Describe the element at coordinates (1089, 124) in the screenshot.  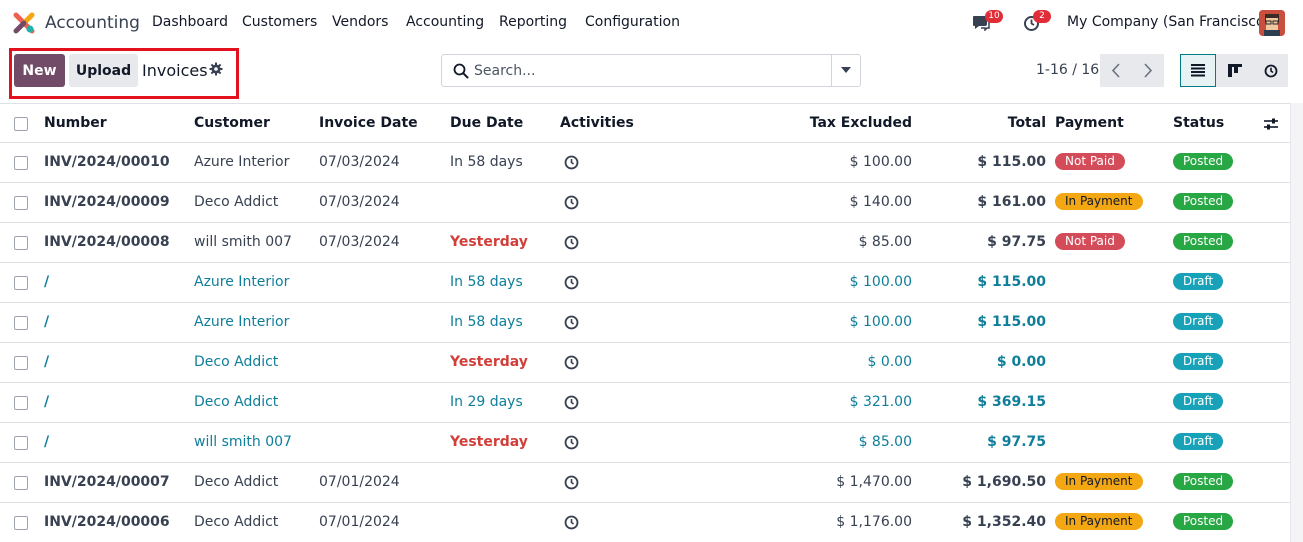
I see `column-payment: Payment` at that location.